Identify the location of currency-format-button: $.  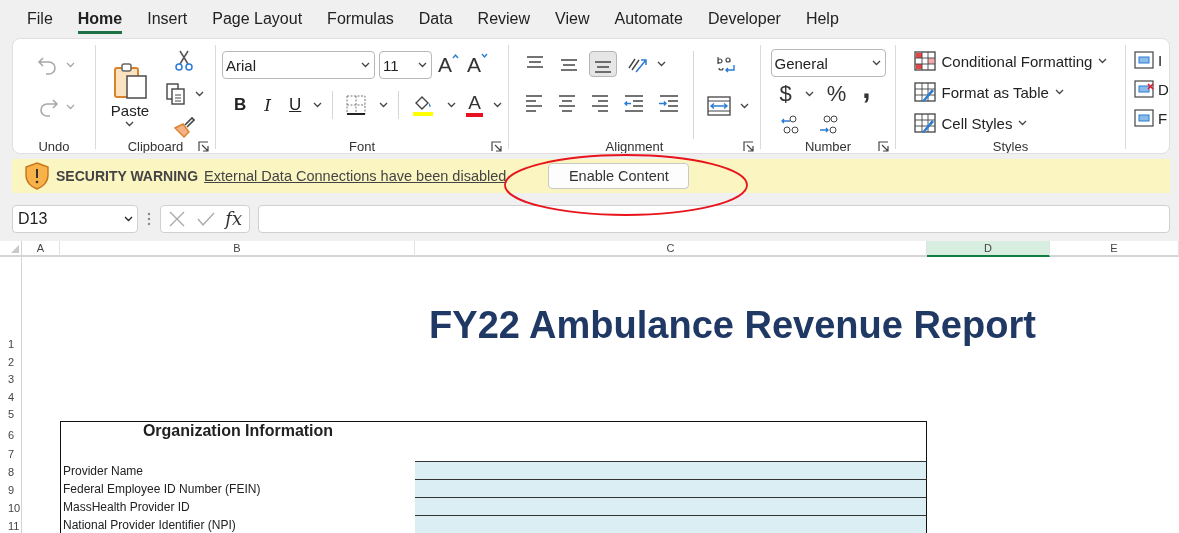
(785, 94).